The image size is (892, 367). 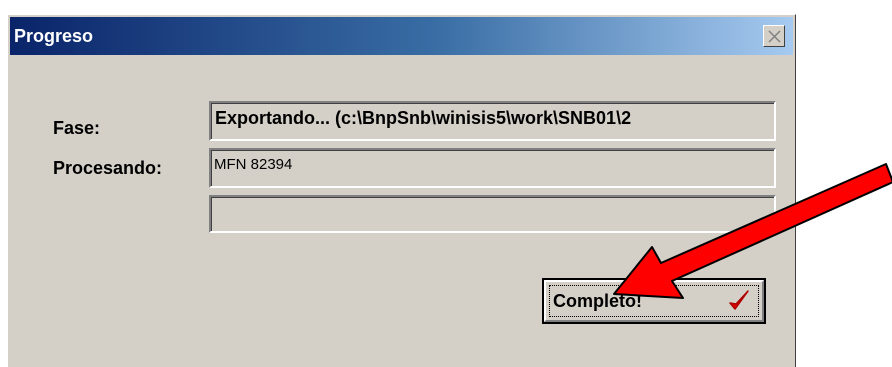 I want to click on fase-label: Fase:, so click(x=77, y=128).